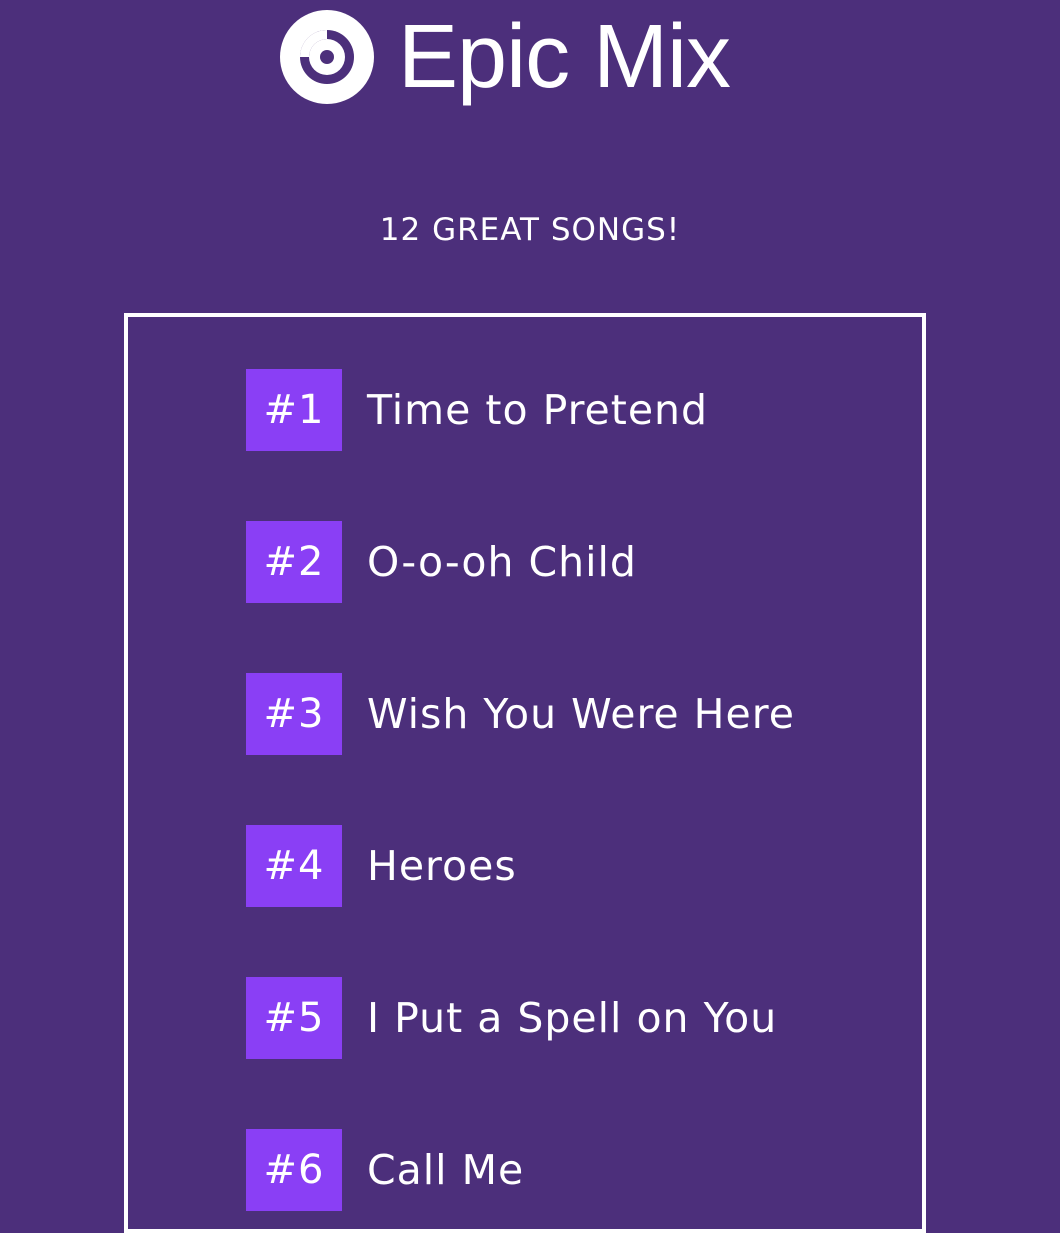 The width and height of the screenshot is (1060, 1233). I want to click on song-item-3: #3 Wish You Were Here, so click(520, 714).